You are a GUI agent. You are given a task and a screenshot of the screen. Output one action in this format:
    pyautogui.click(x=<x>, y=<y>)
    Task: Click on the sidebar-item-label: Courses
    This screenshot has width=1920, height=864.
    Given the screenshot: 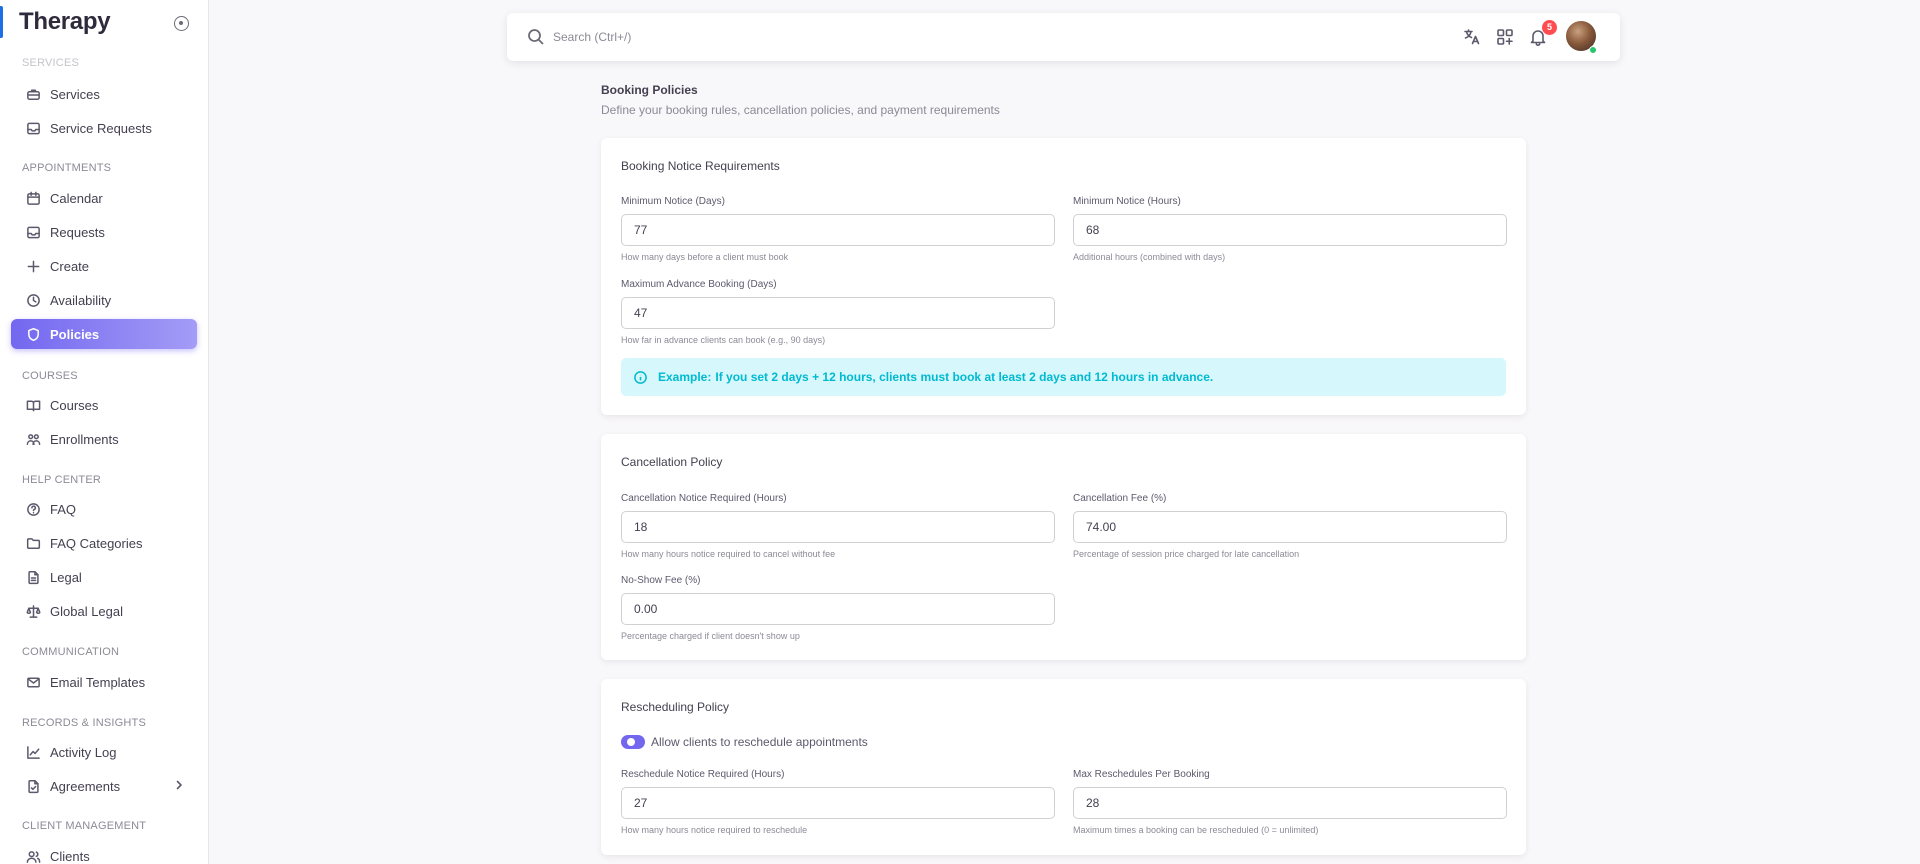 What is the action you would take?
    pyautogui.click(x=74, y=405)
    